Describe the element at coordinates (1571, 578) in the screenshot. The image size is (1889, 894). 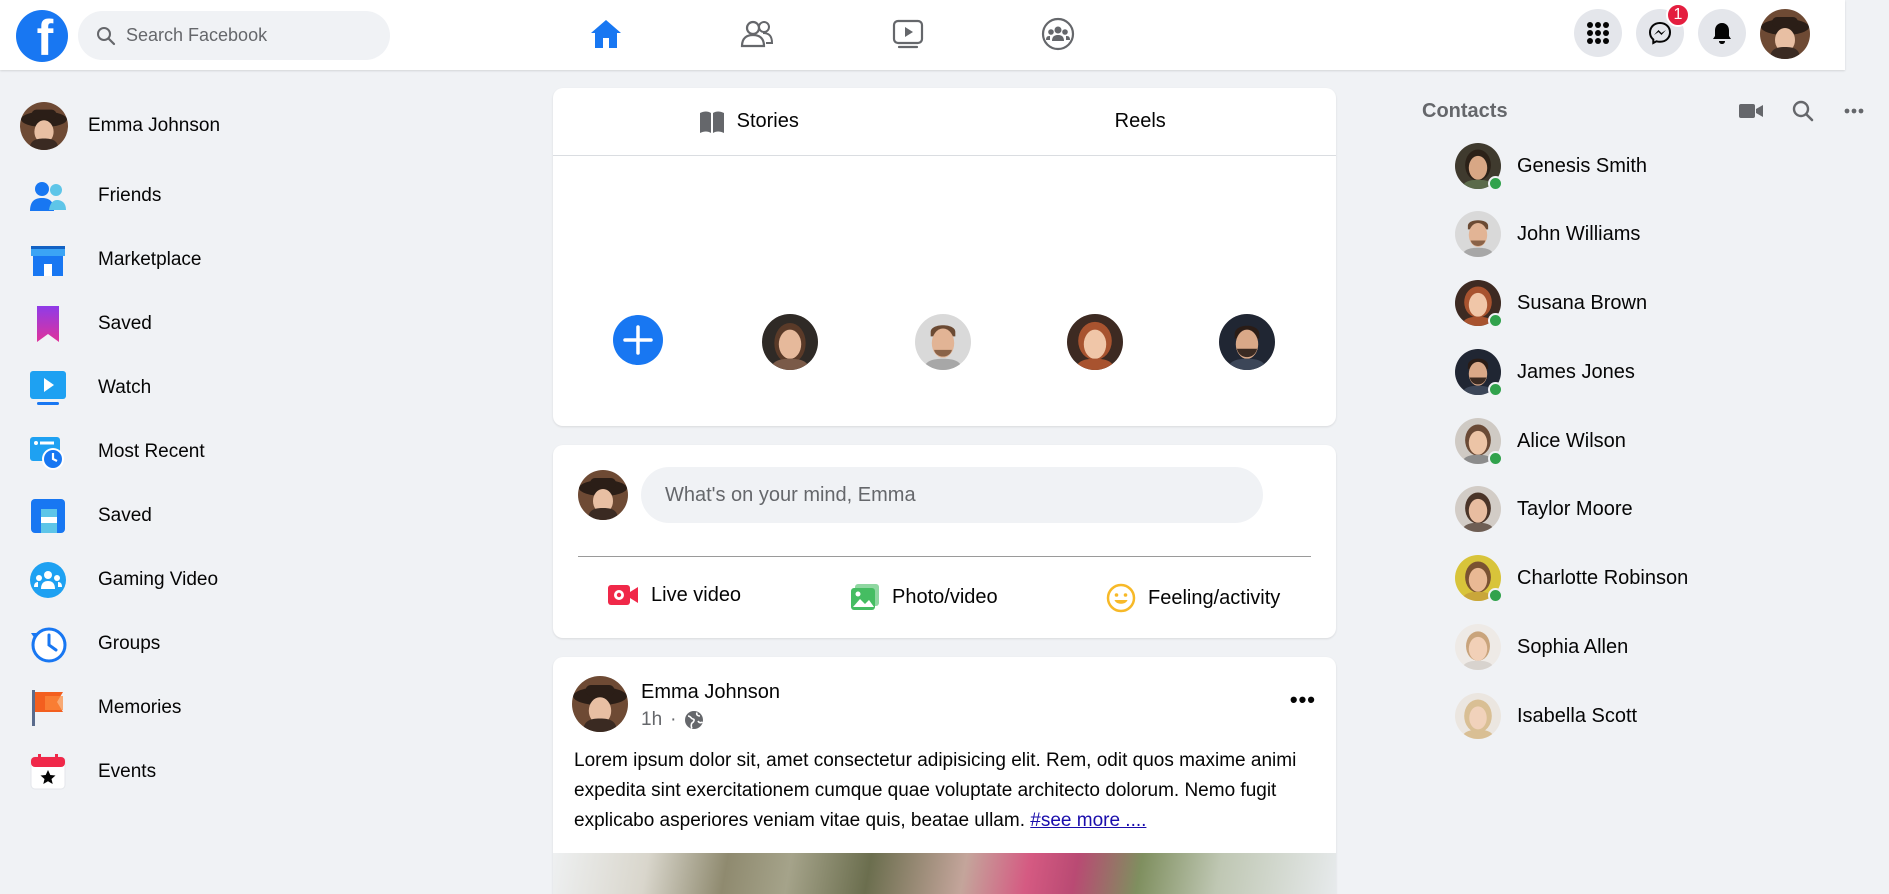
I see `contact-item: Charlotte Robinson` at that location.